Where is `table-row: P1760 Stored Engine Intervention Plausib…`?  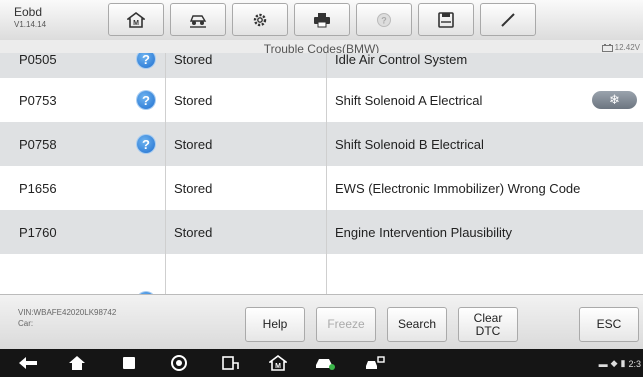
table-row: P1760 Stored Engine Intervention Plausib… is located at coordinates (321, 232).